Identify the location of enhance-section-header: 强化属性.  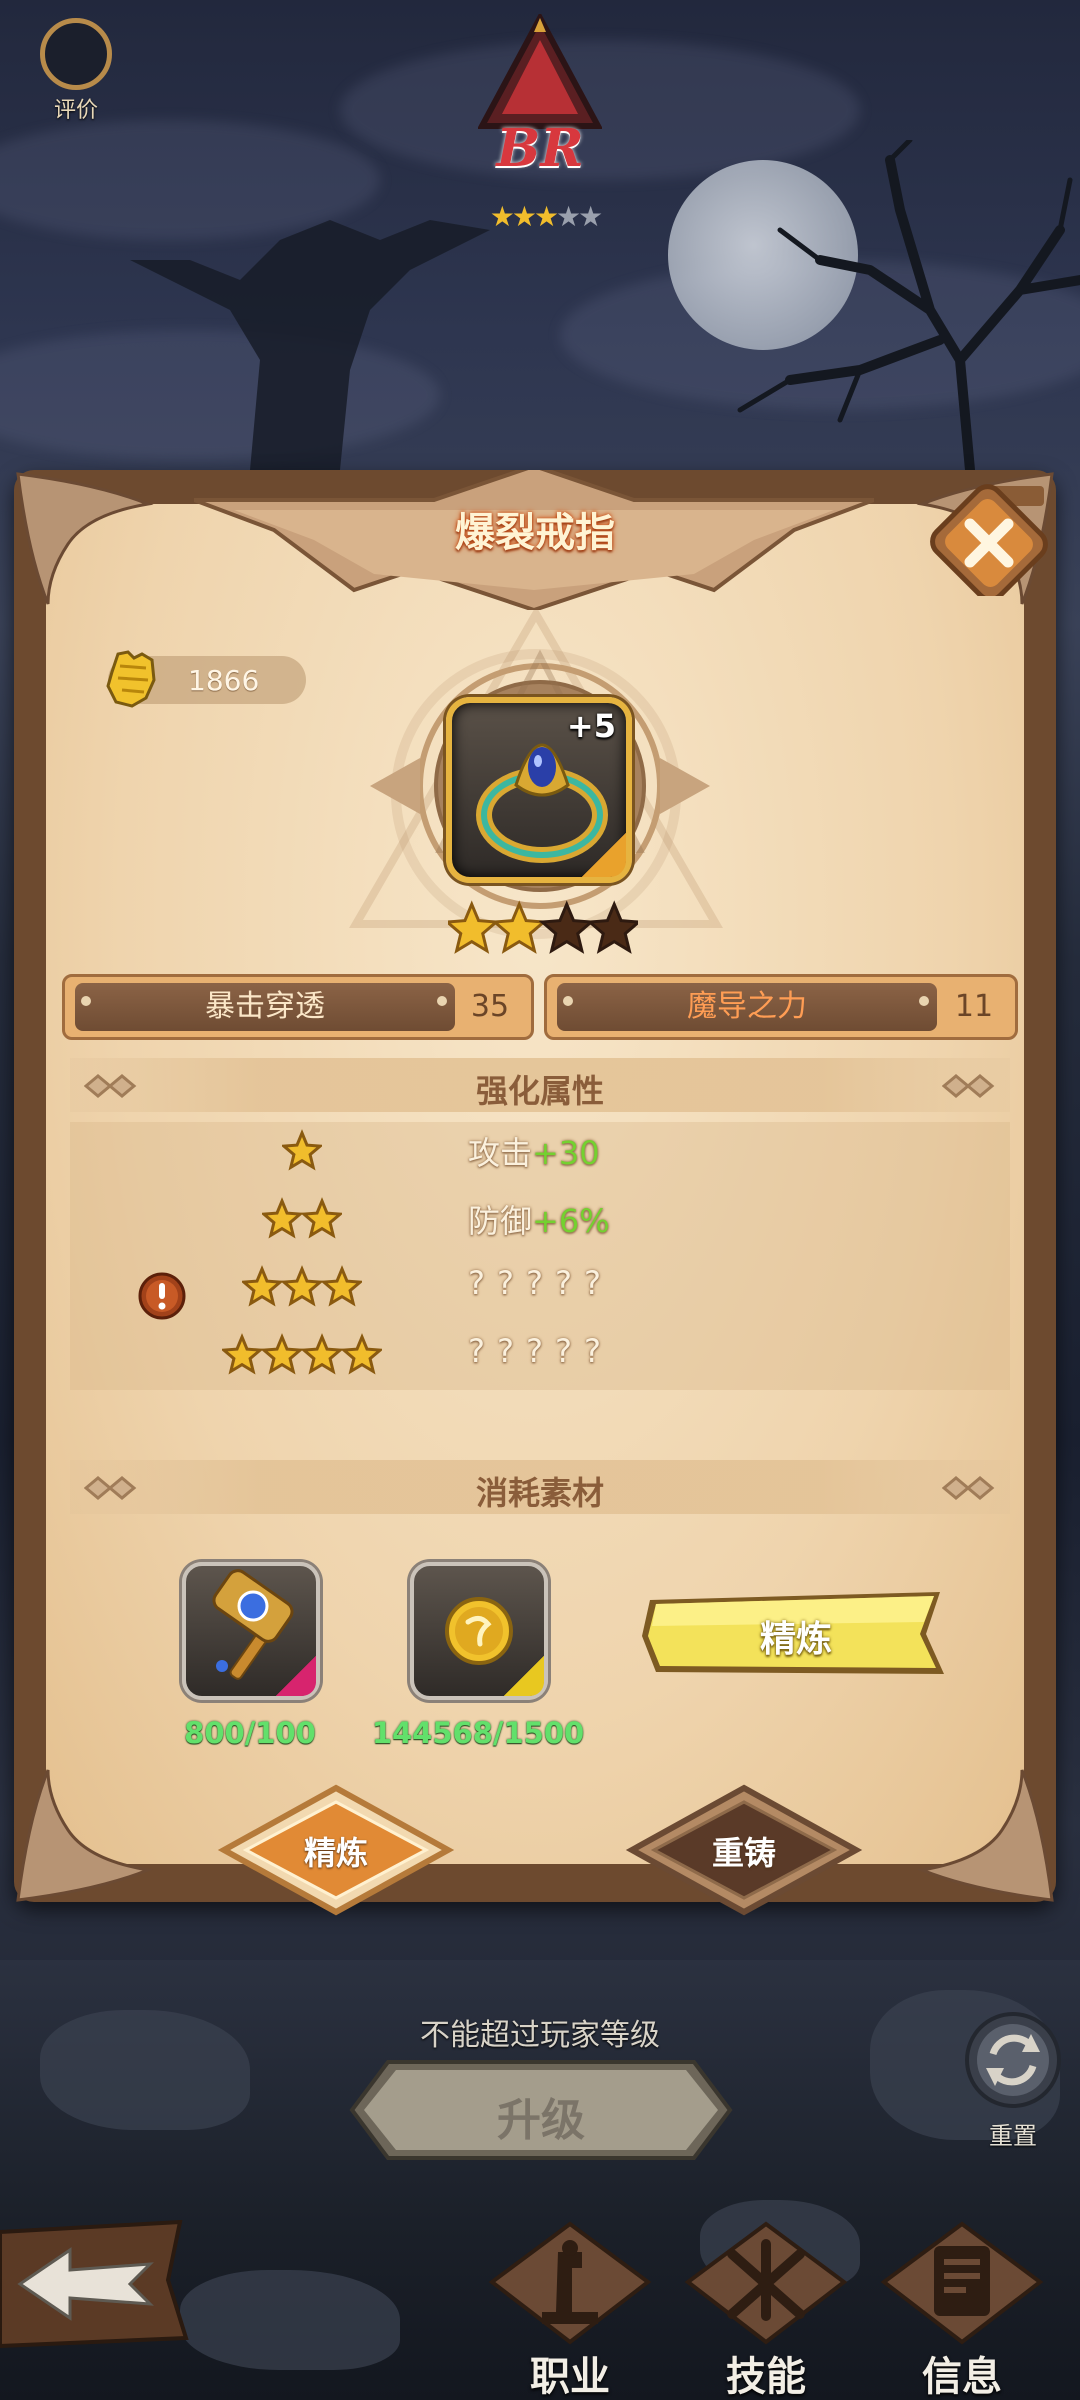
(540, 1085).